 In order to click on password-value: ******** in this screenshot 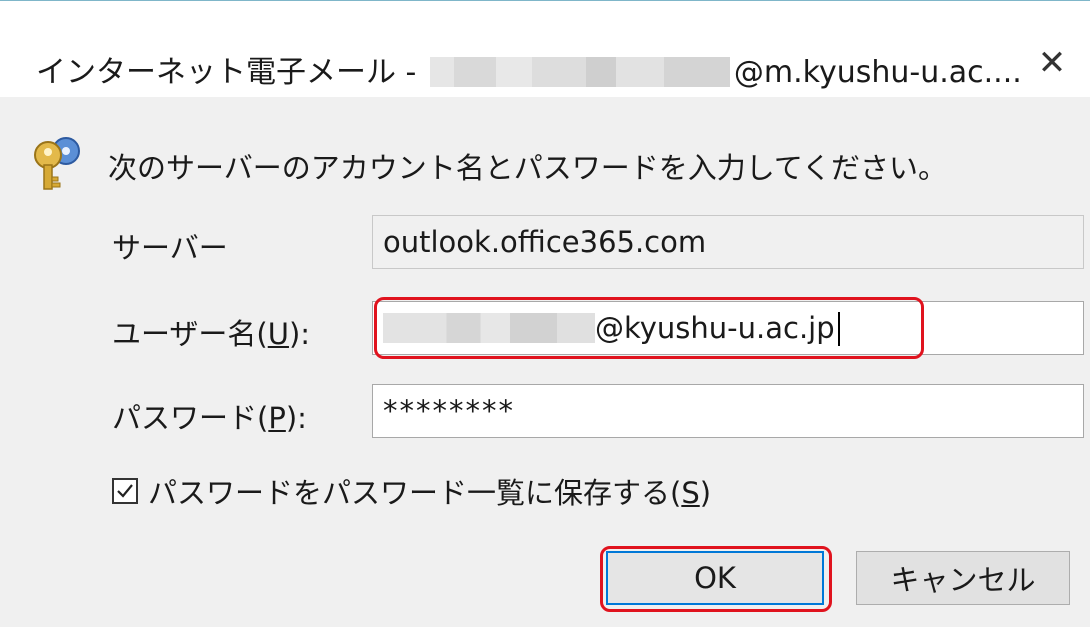, I will do `click(449, 411)`.